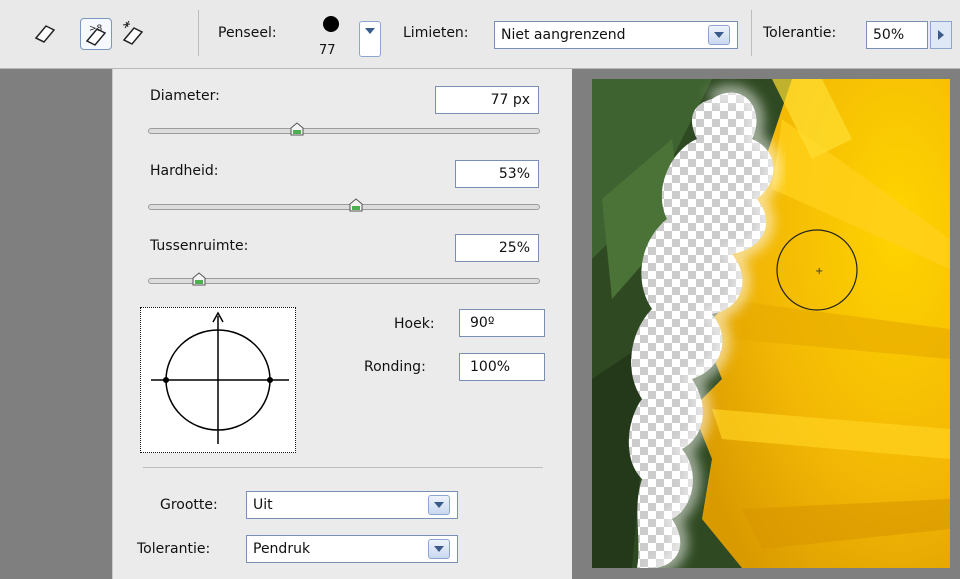 This screenshot has height=579, width=960. What do you see at coordinates (800, 33) in the screenshot?
I see `tolerance-label: Tolerantie:` at bounding box center [800, 33].